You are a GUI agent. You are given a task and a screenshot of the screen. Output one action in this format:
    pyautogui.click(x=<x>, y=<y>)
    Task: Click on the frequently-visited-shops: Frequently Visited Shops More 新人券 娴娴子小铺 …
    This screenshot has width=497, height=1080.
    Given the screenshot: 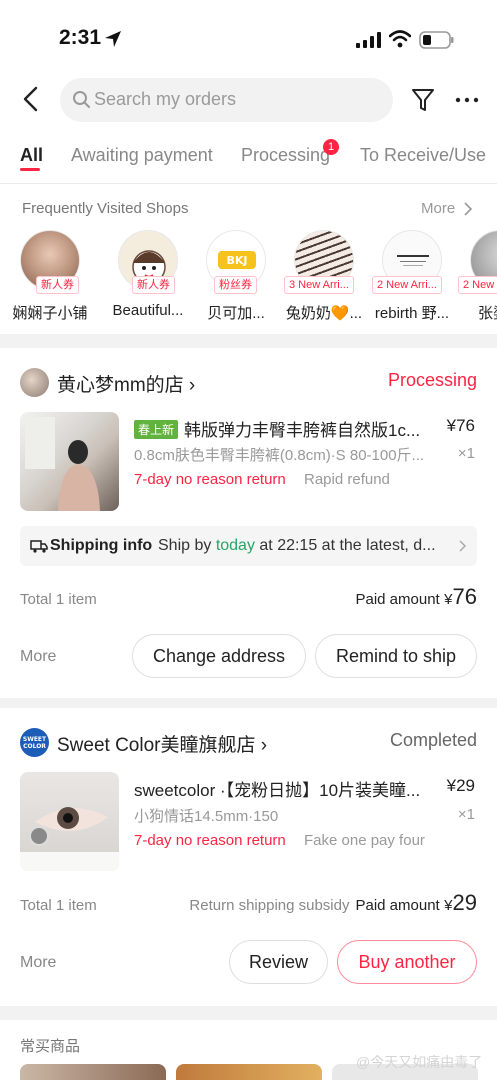 What is the action you would take?
    pyautogui.click(x=248, y=259)
    